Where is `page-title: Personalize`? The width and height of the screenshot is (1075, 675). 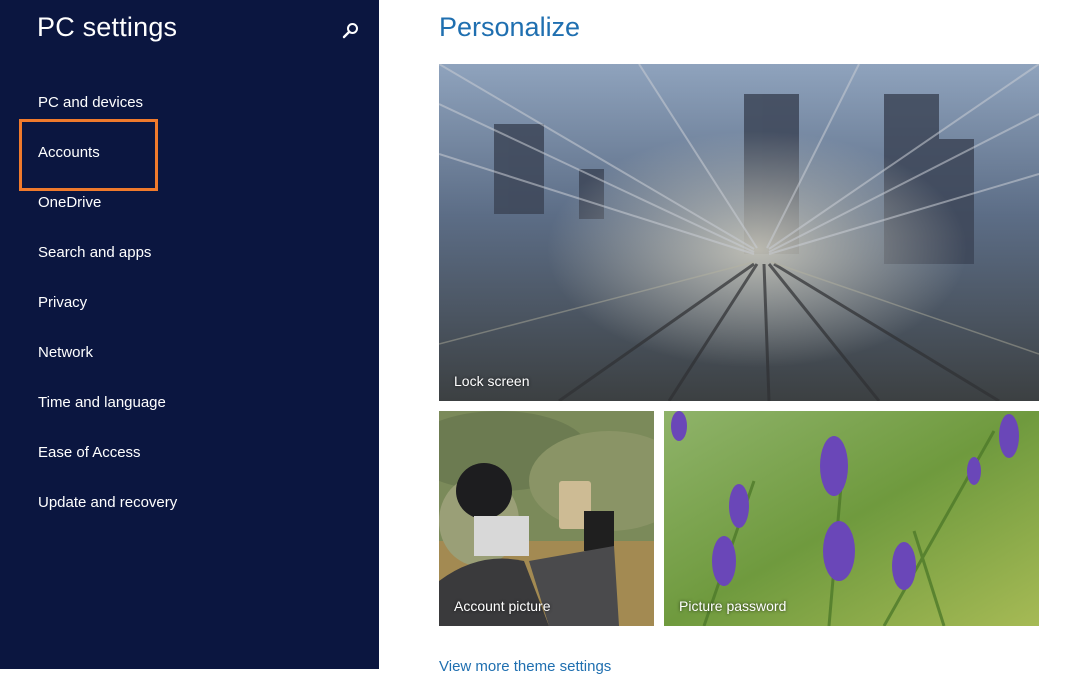 page-title: Personalize is located at coordinates (510, 27).